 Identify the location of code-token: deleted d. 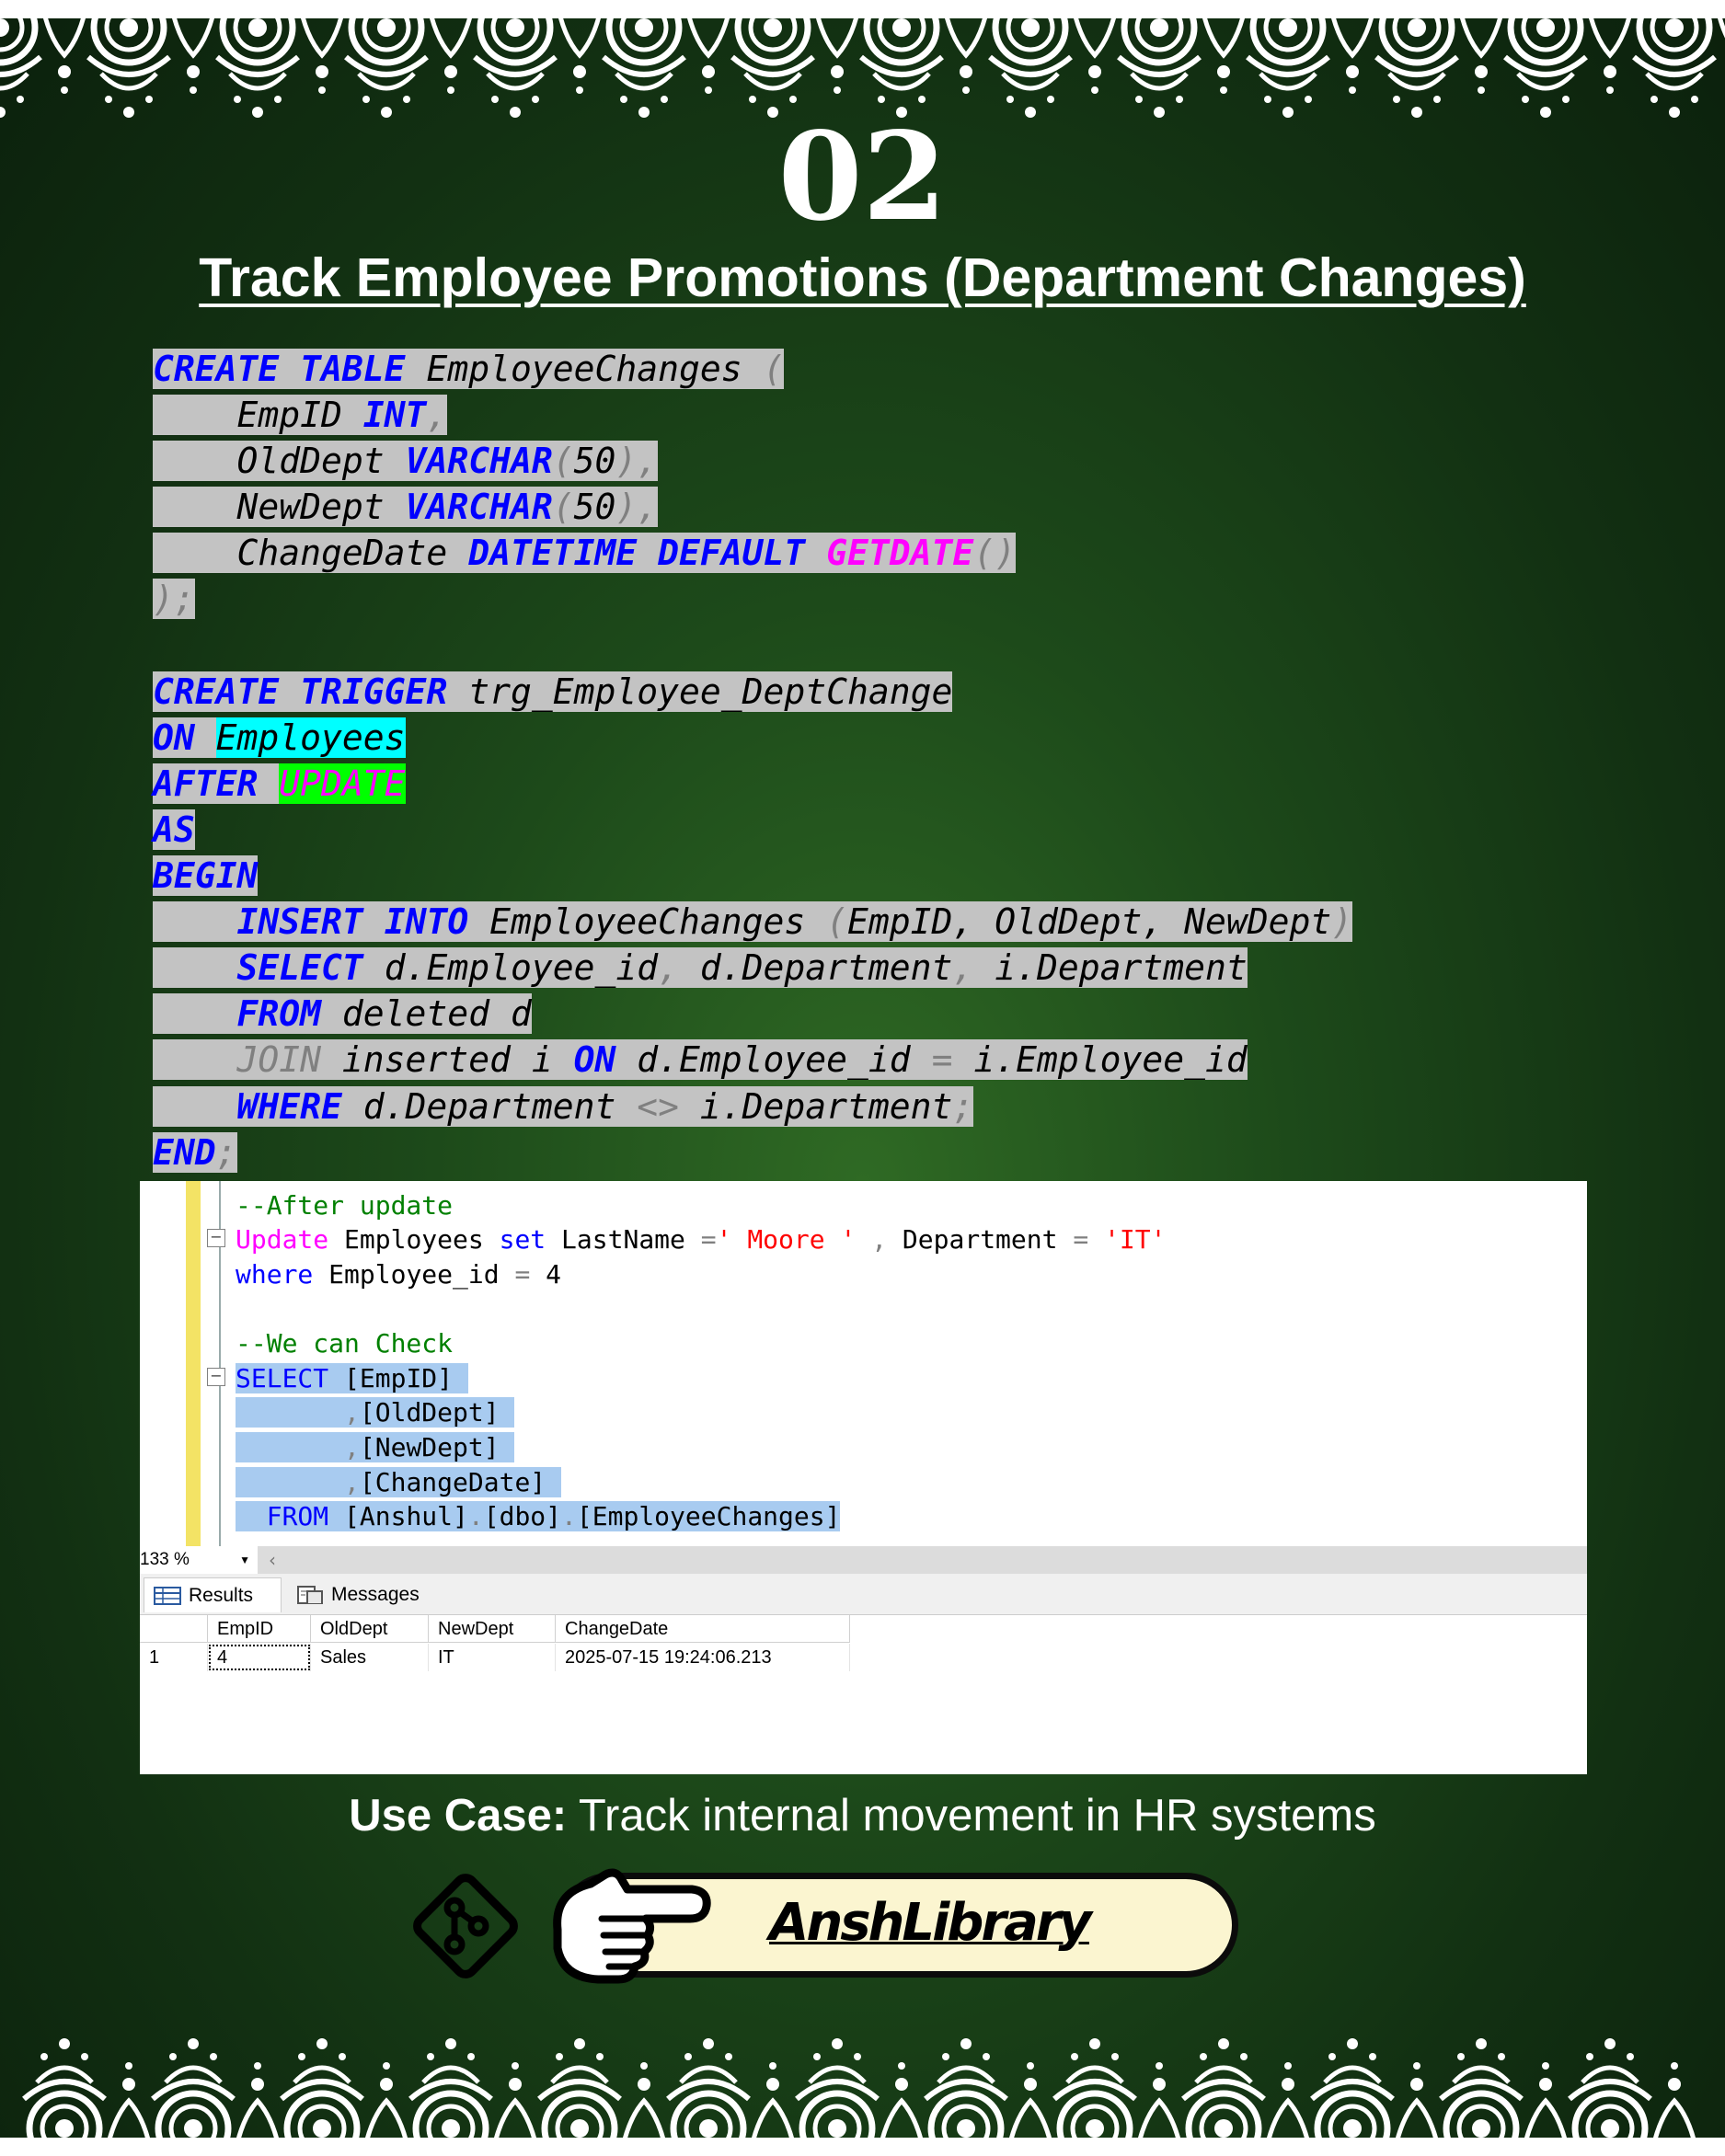
(436, 1014).